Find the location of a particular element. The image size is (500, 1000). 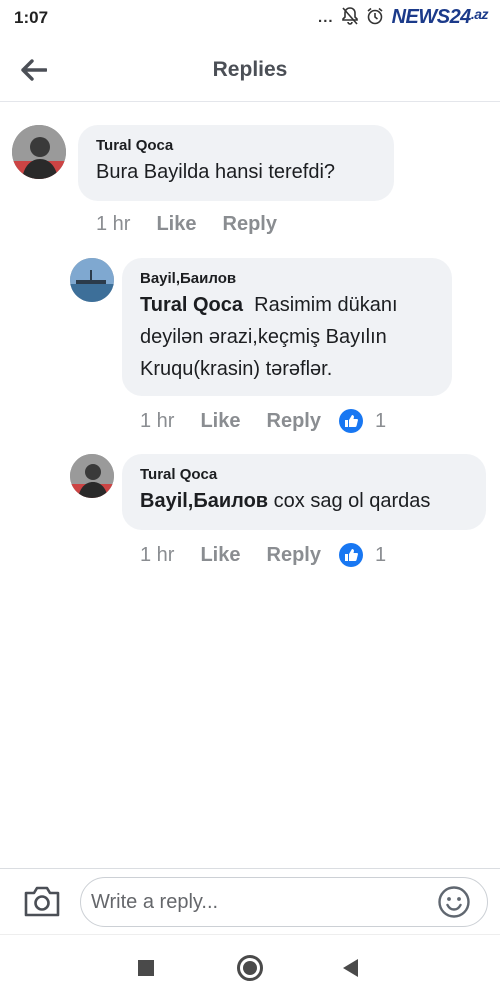

camera-icon is located at coordinates (42, 901).